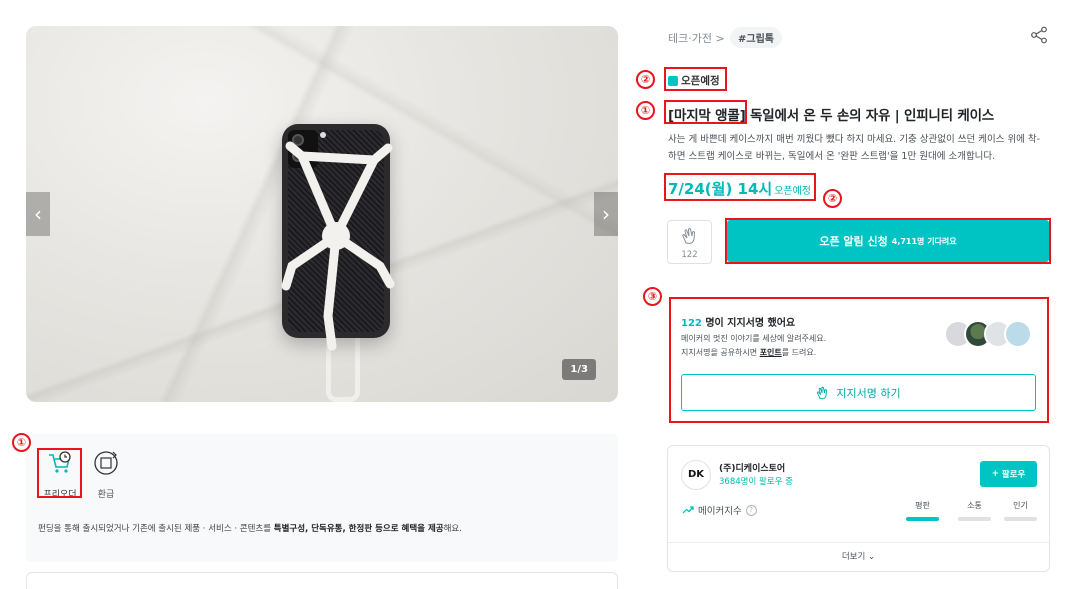  I want to click on annotation-box-open-date, so click(740, 187).